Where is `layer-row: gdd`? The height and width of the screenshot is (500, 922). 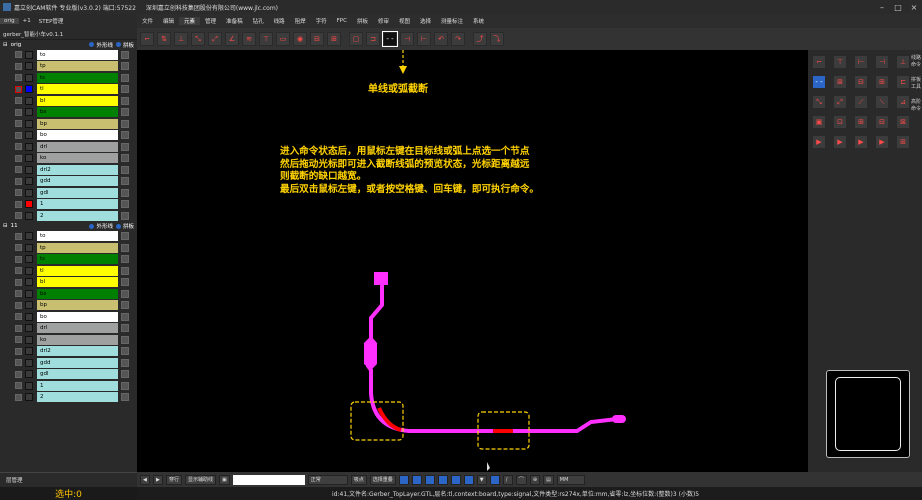
layer-row: gdd is located at coordinates (68, 182).